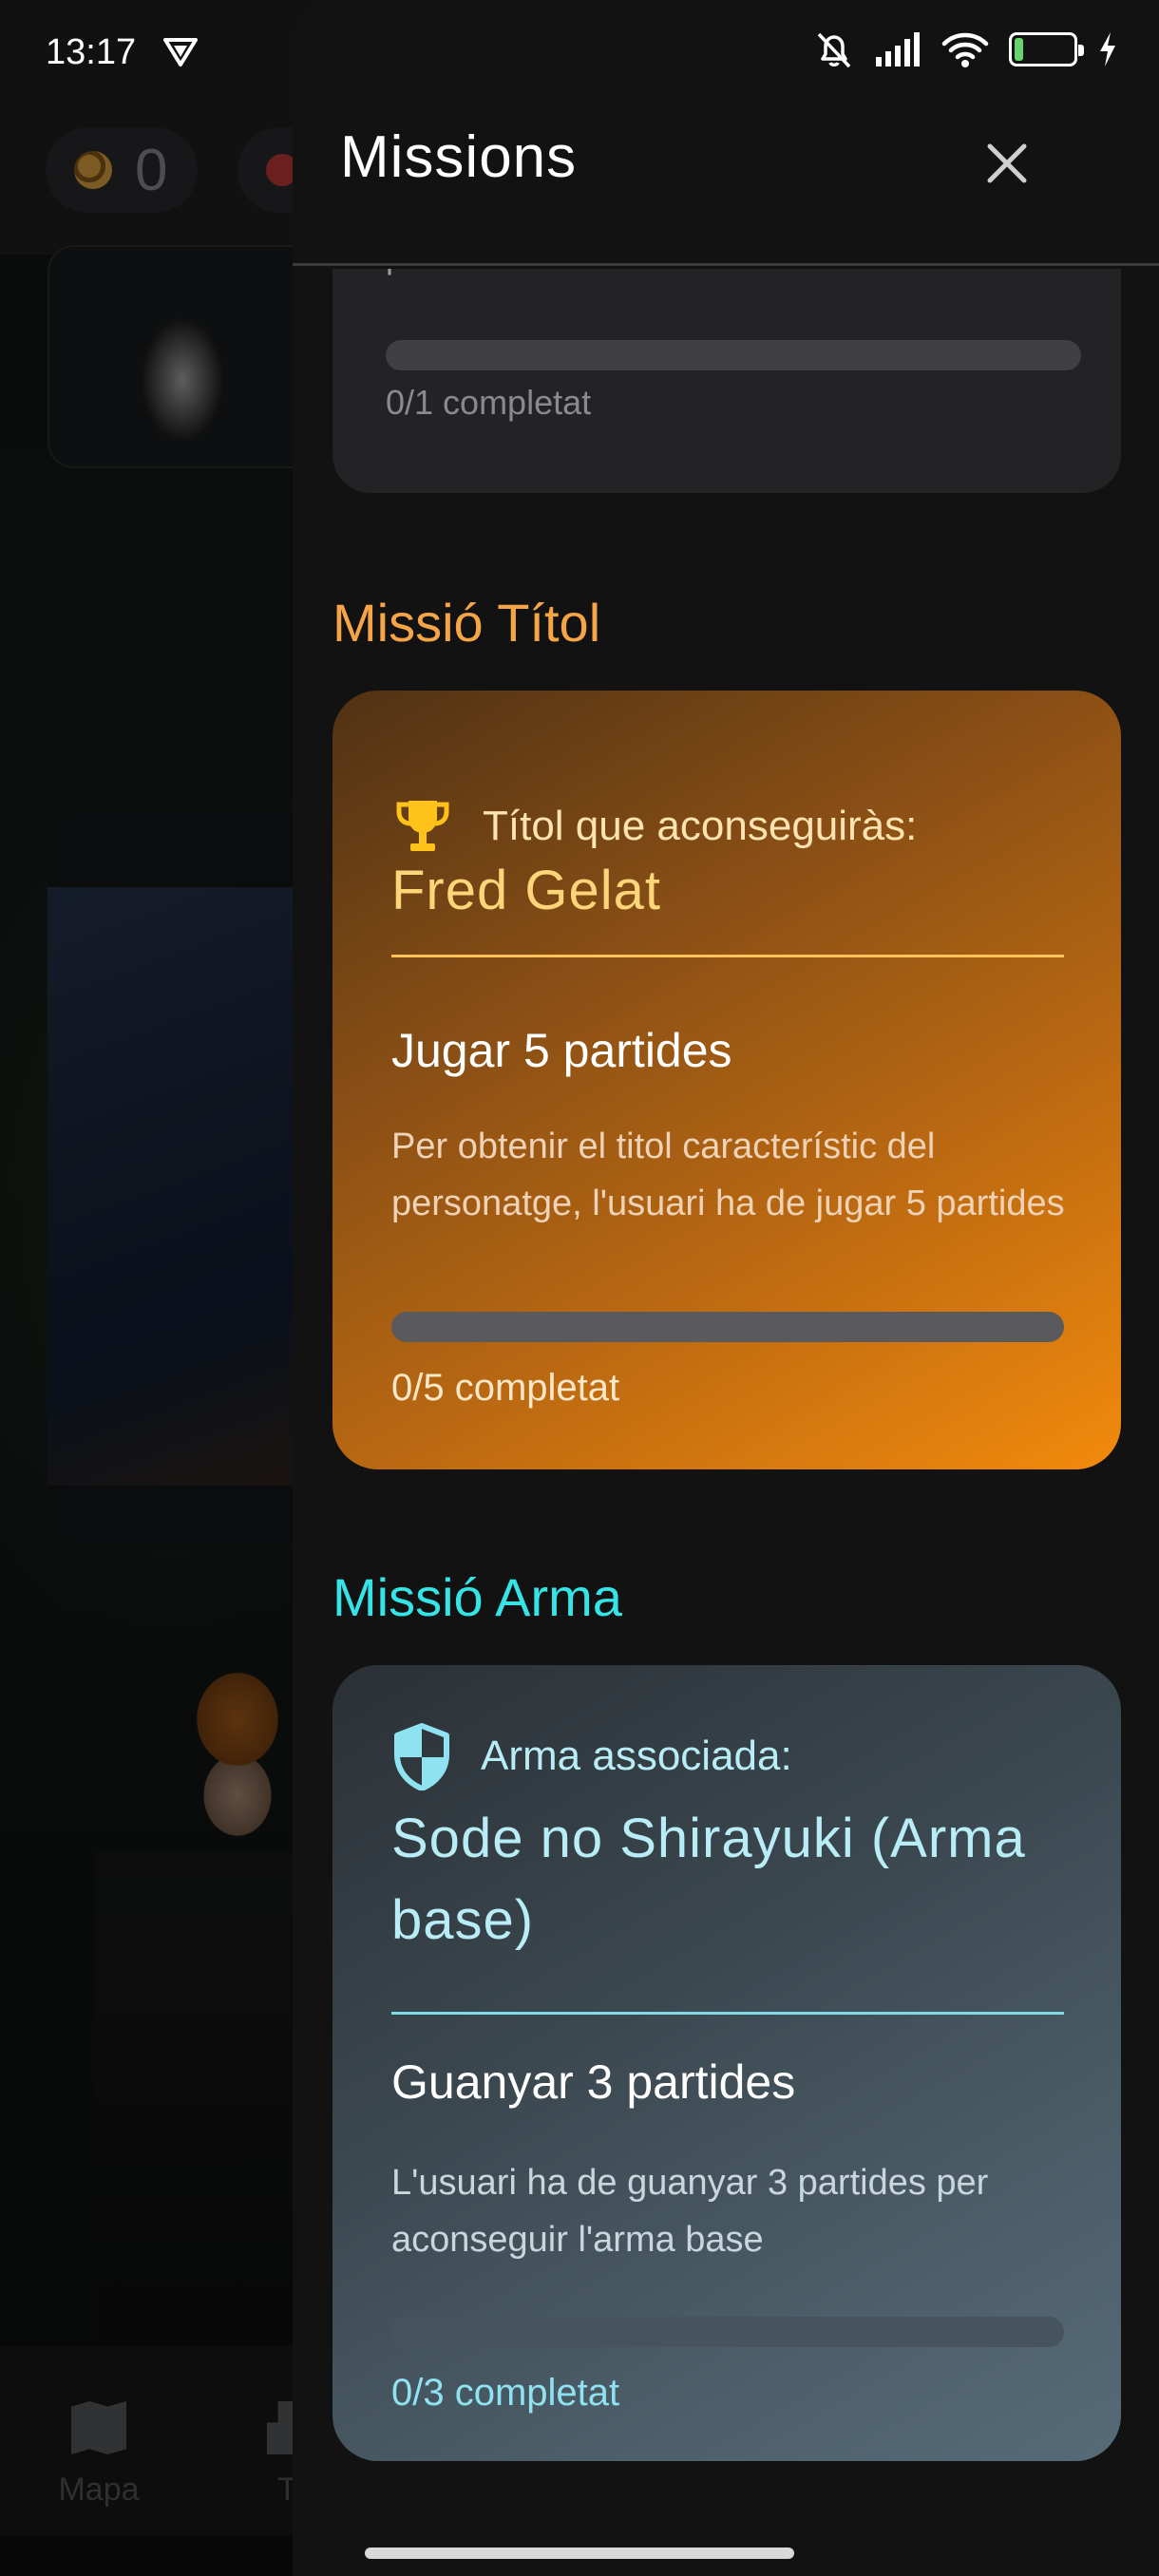 The image size is (1159, 2576). What do you see at coordinates (965, 49) in the screenshot?
I see `wifi-icon` at bounding box center [965, 49].